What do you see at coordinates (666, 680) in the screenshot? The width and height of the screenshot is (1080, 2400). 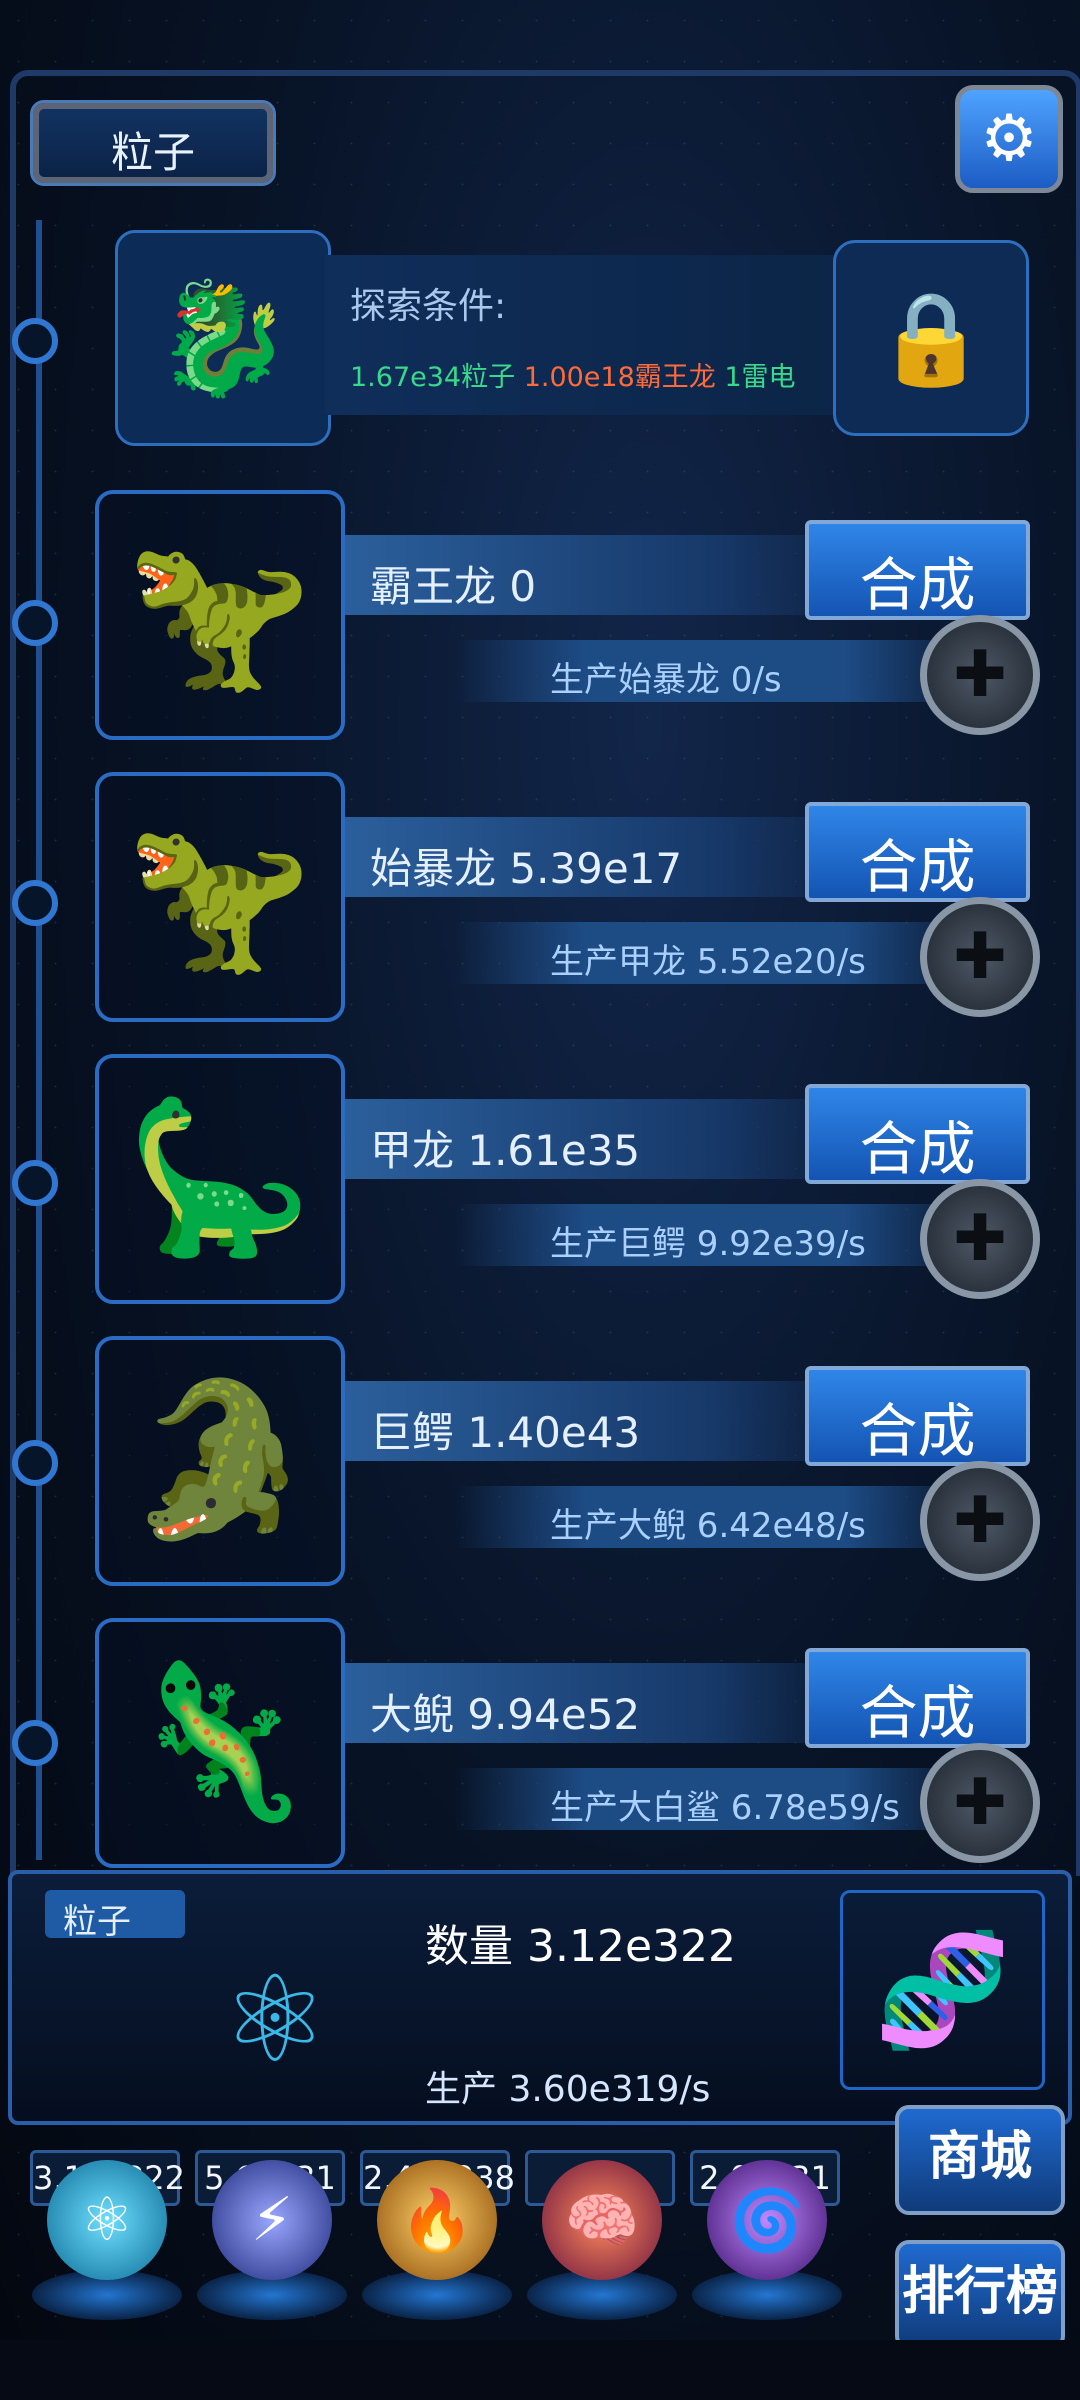 I see `production-text: 生产始暴龙 0/s` at bounding box center [666, 680].